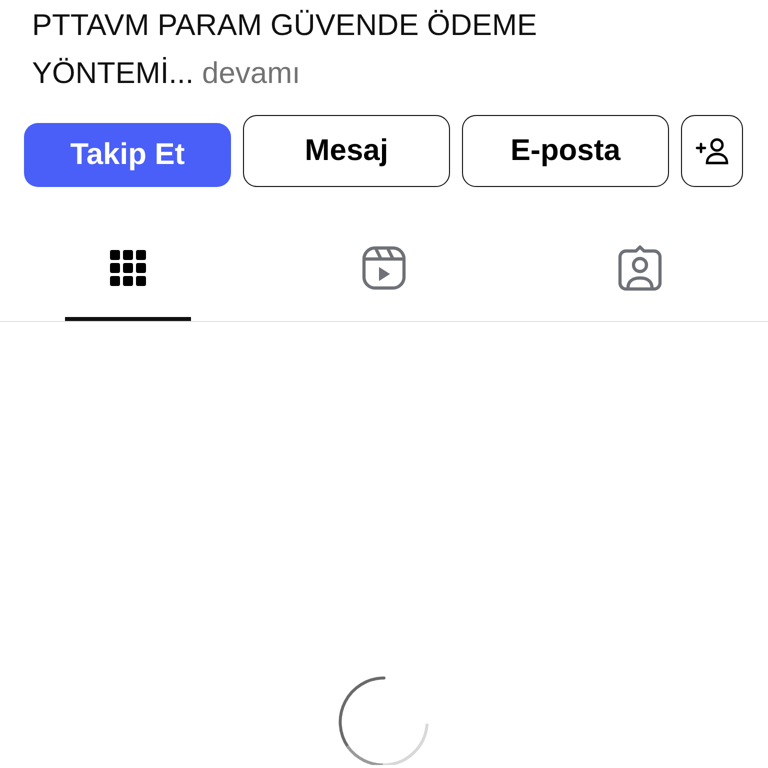 The image size is (768, 768). I want to click on action-button: E-posta, so click(565, 151).